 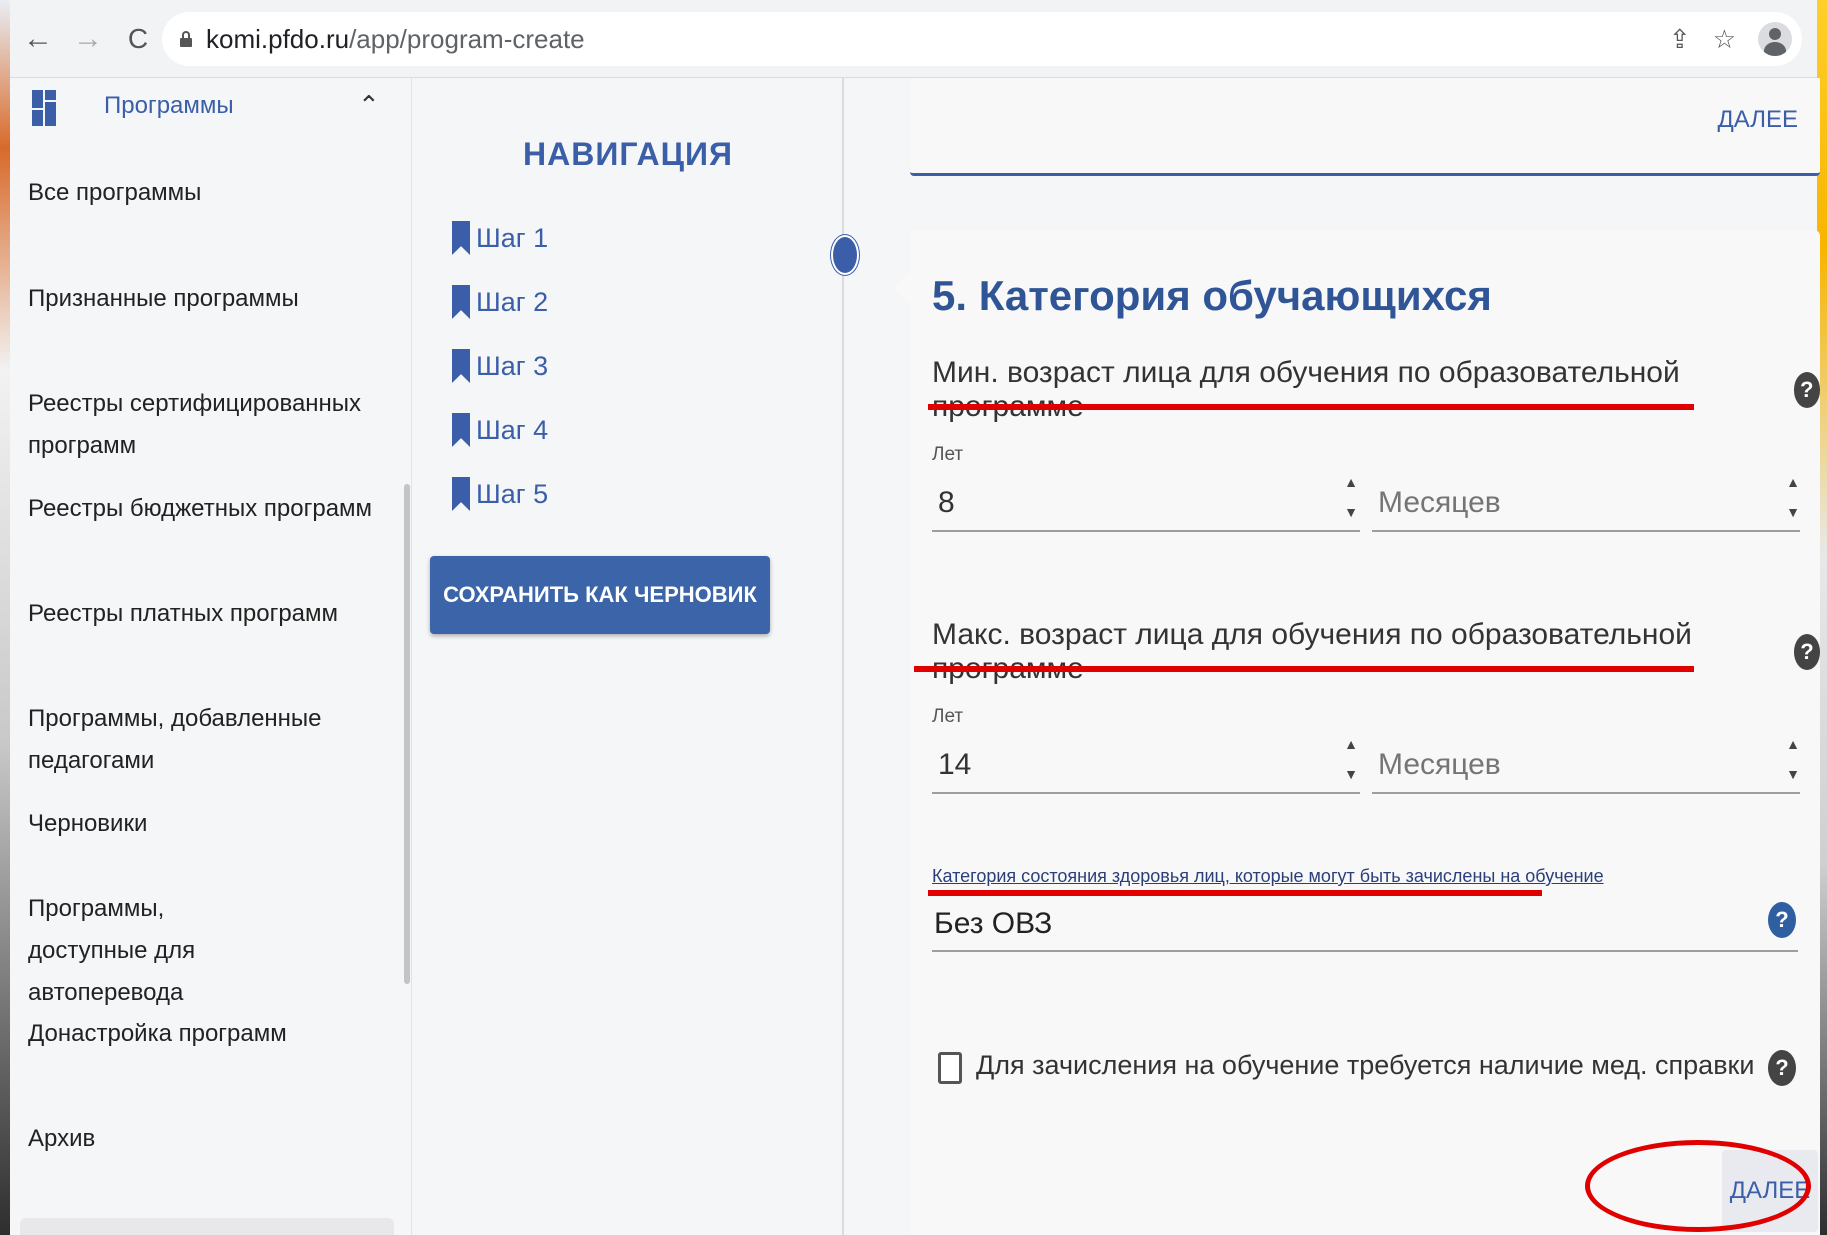 I want to click on sidebar-item-program-setup: Донастройка программ, so click(x=208, y=1034).